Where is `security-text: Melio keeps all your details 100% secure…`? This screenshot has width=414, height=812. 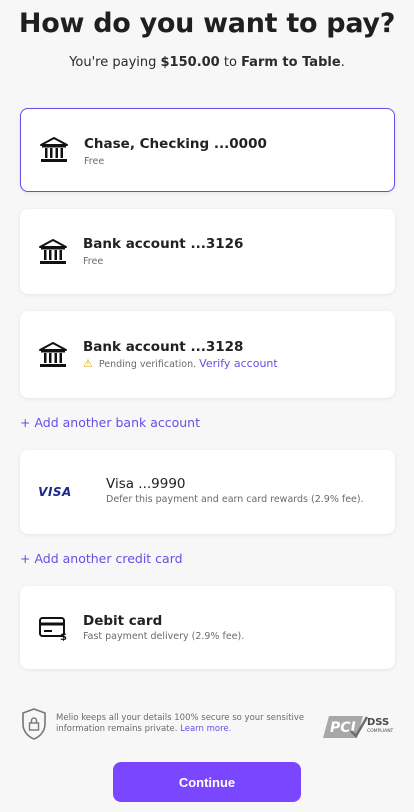
security-text: Melio keeps all your details 100% secure… is located at coordinates (181, 724).